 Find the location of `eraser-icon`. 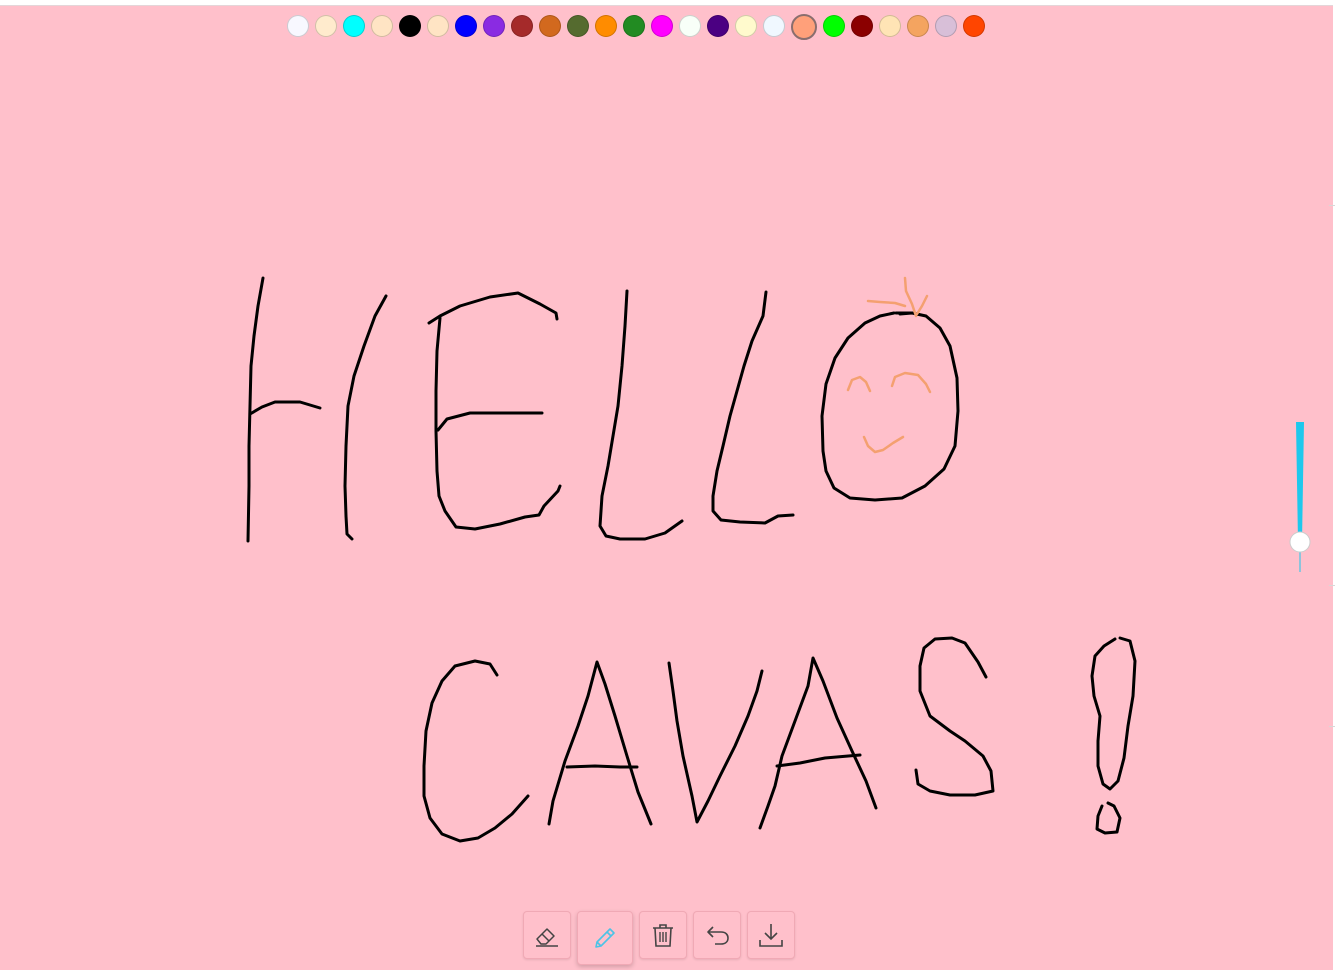

eraser-icon is located at coordinates (547, 935).